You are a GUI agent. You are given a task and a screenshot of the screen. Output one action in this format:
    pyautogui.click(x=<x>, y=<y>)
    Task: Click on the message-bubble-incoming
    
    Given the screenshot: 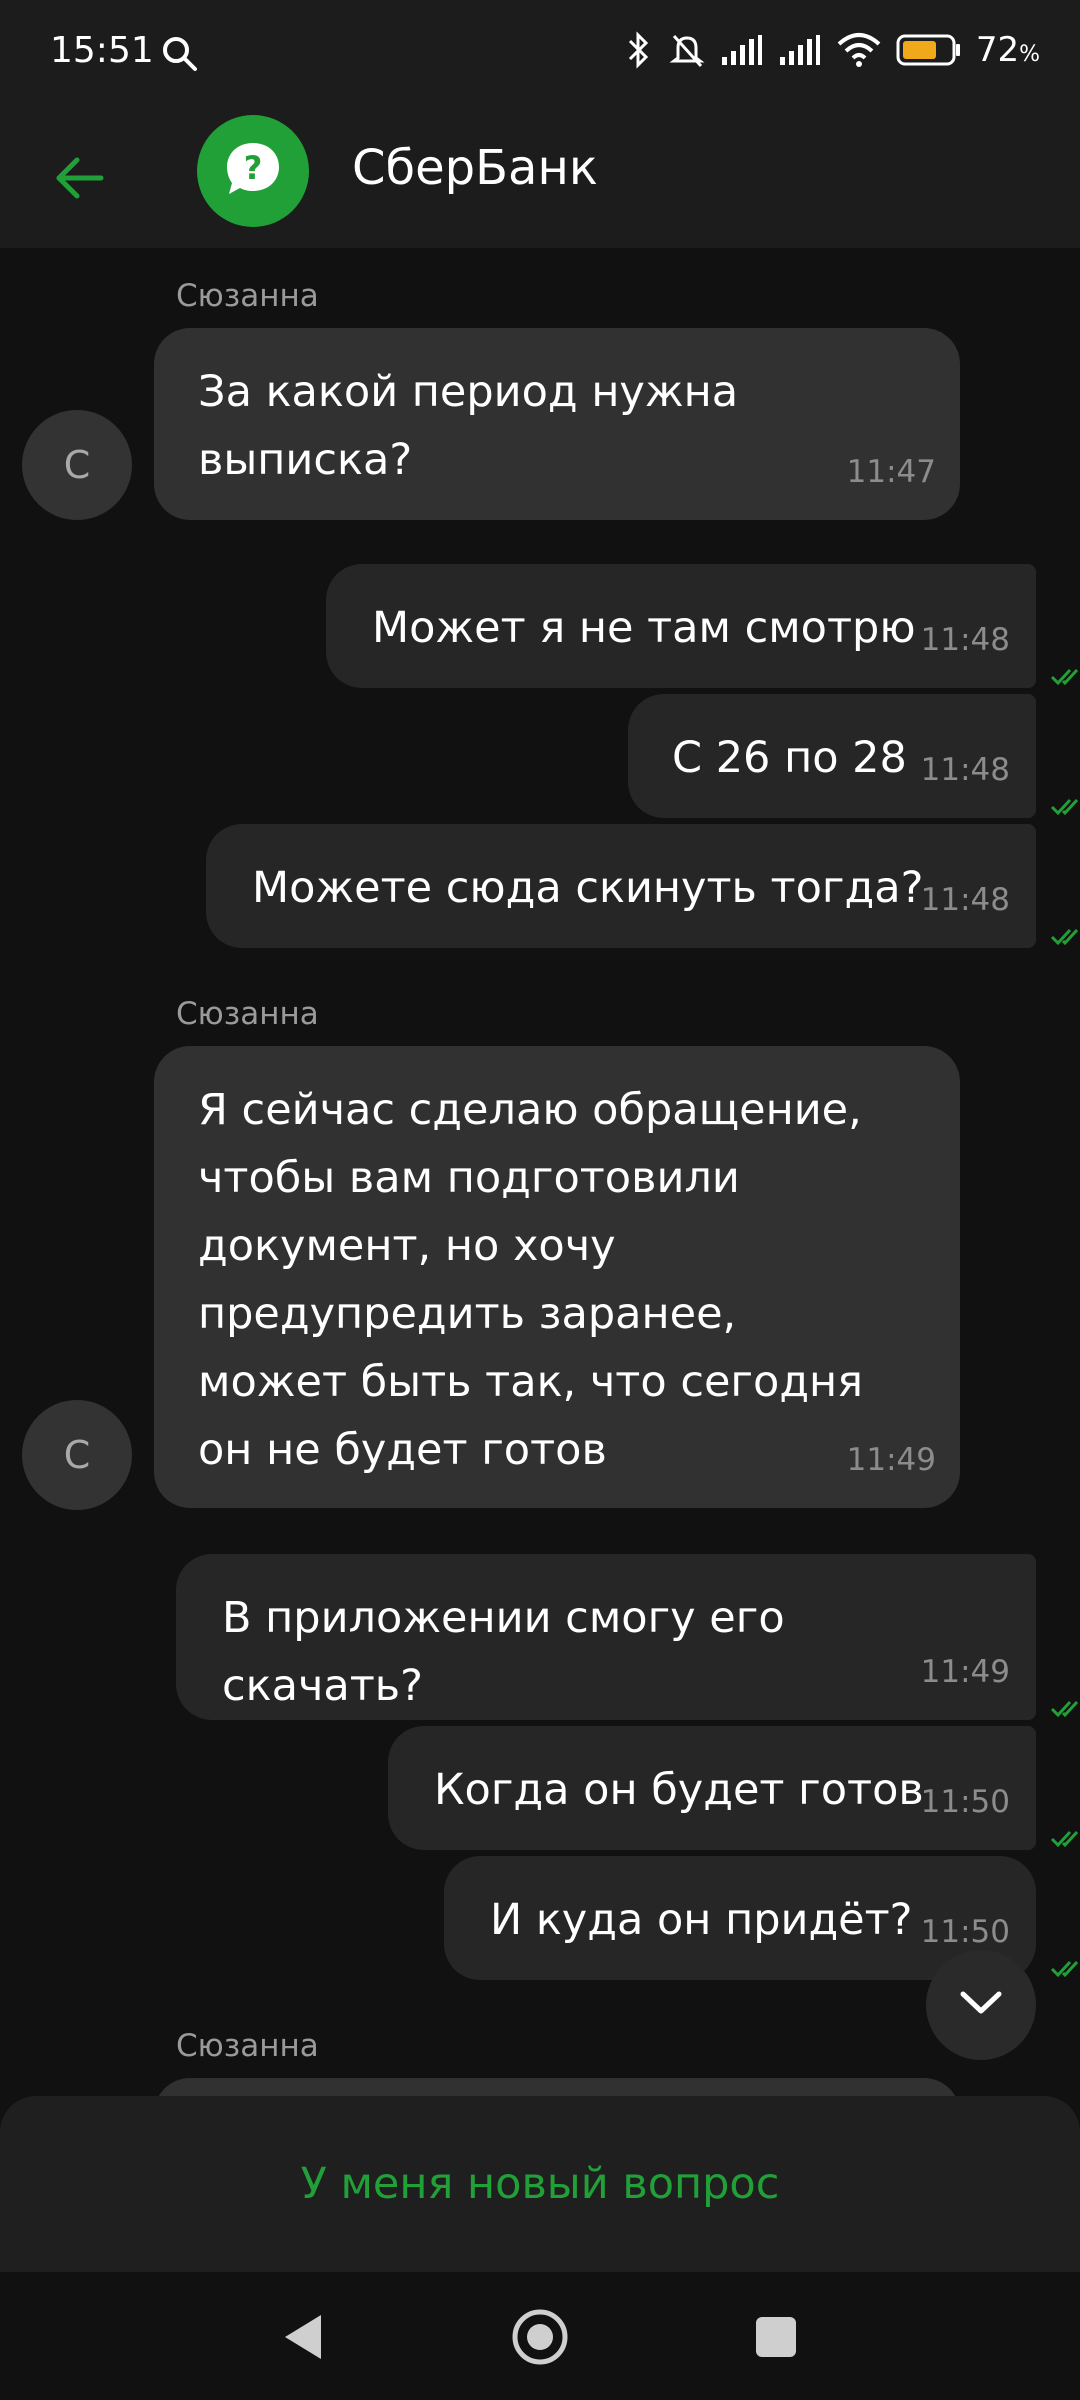 What is the action you would take?
    pyautogui.click(x=557, y=2088)
    